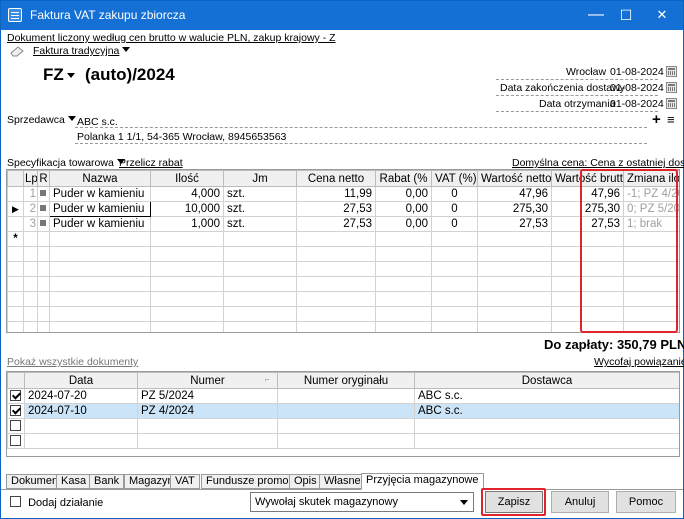 Image resolution: width=684 pixels, height=519 pixels. I want to click on eraser-icon, so click(17, 51).